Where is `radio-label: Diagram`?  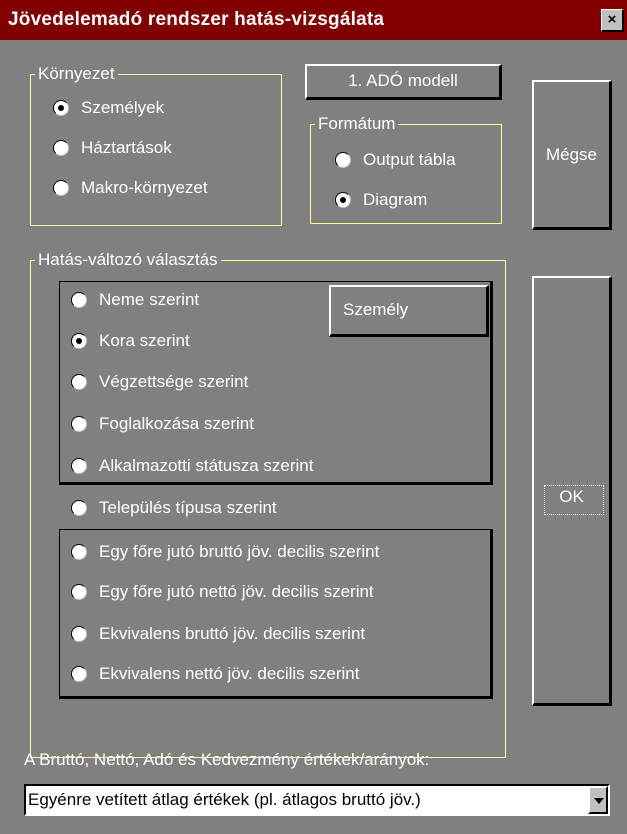 radio-label: Diagram is located at coordinates (395, 199).